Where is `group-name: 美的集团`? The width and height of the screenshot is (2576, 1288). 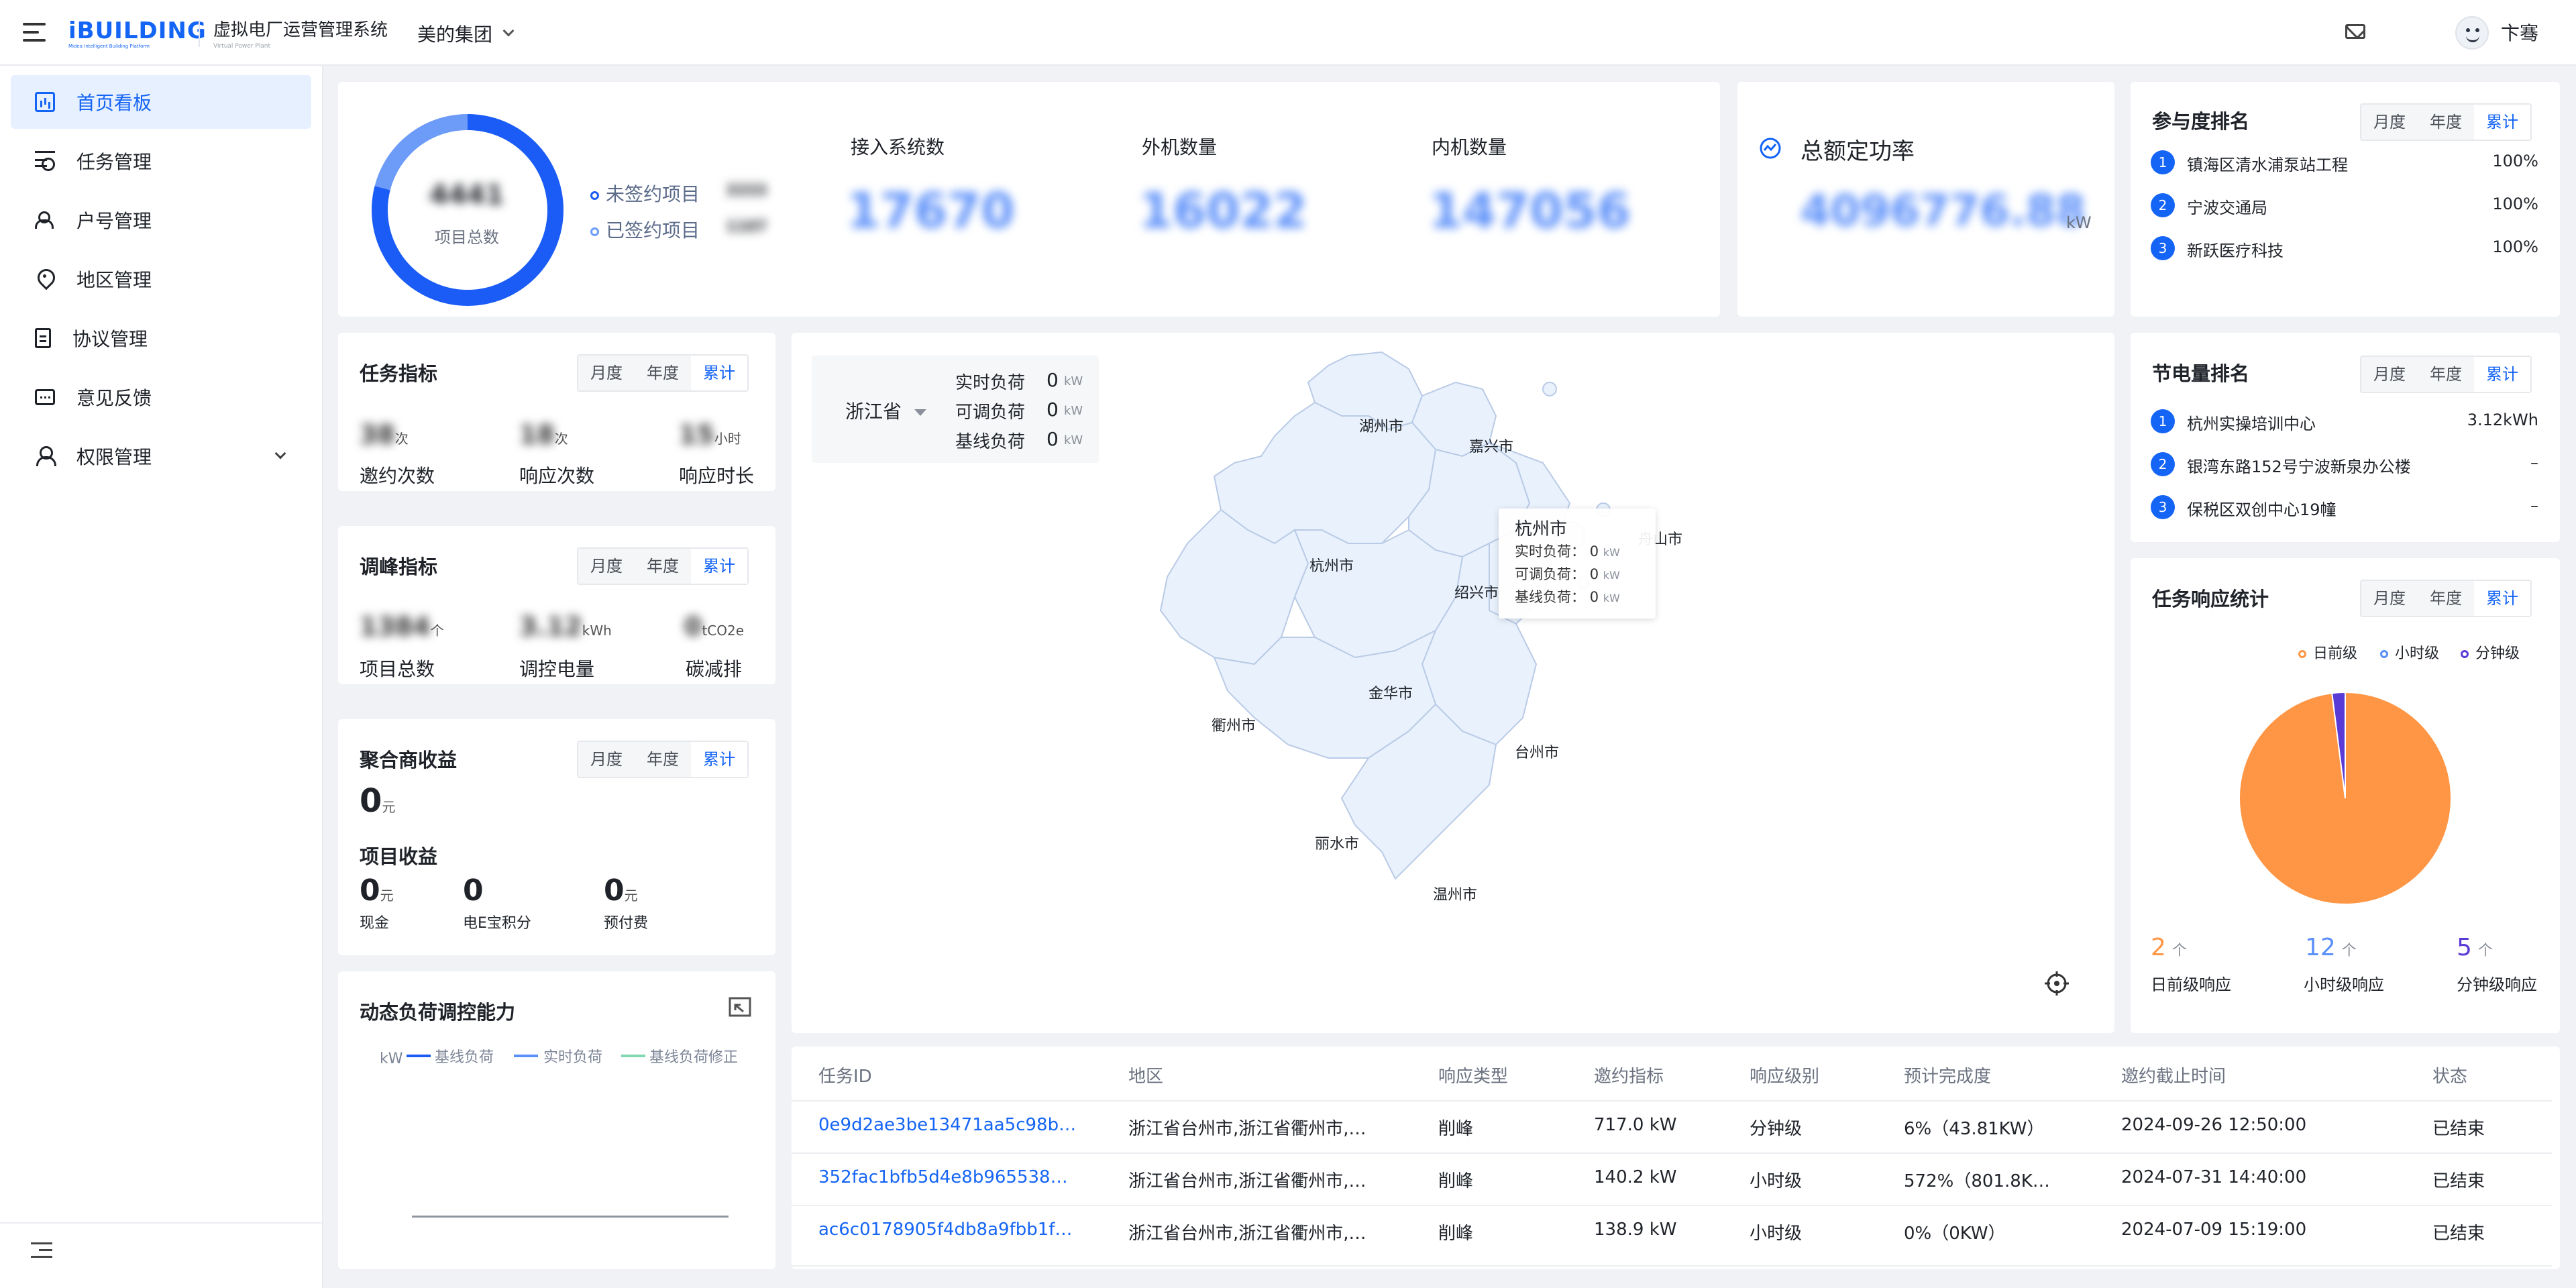 group-name: 美的集团 is located at coordinates (455, 34).